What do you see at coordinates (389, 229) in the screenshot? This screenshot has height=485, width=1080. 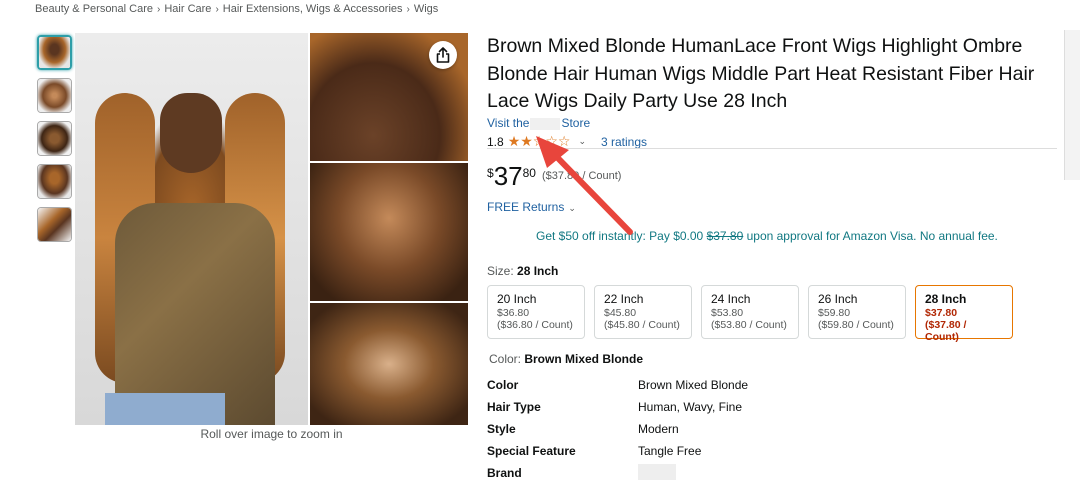 I see `hair-detail-collage` at bounding box center [389, 229].